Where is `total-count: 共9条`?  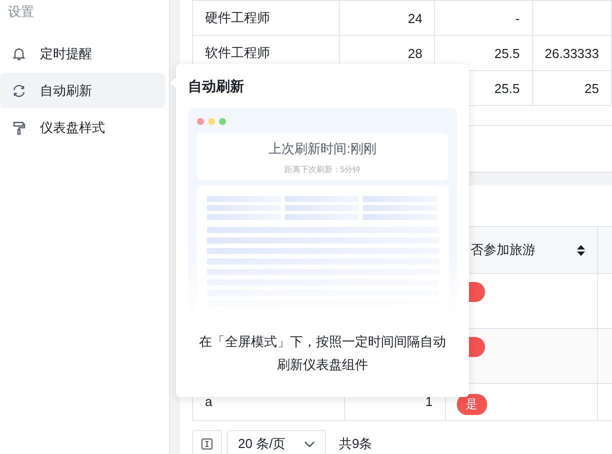
total-count: 共9条 is located at coordinates (355, 444).